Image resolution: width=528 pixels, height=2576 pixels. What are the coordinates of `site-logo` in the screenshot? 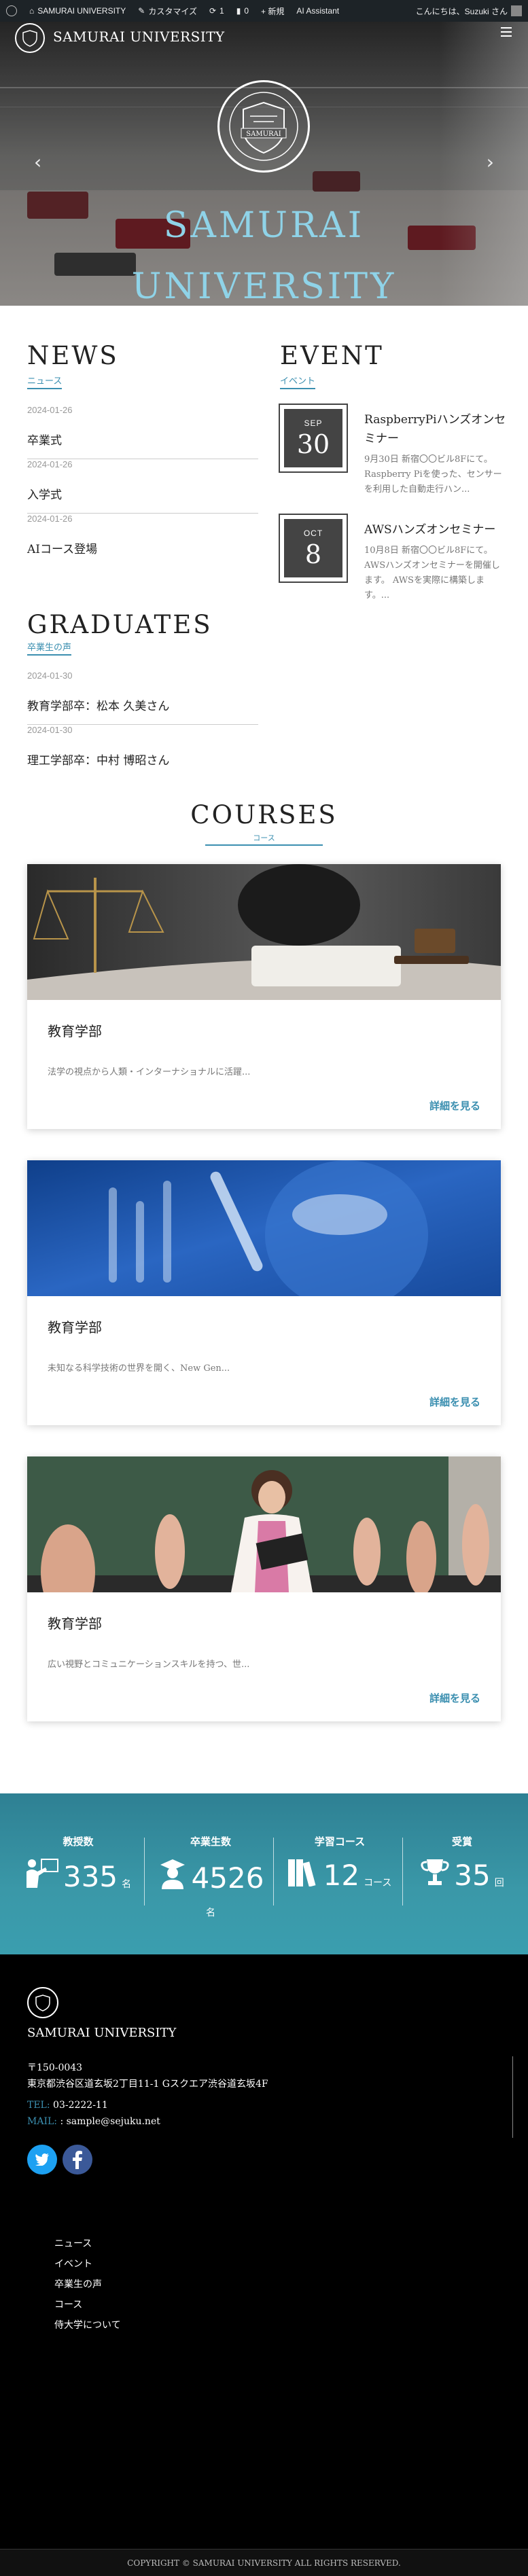 It's located at (30, 38).